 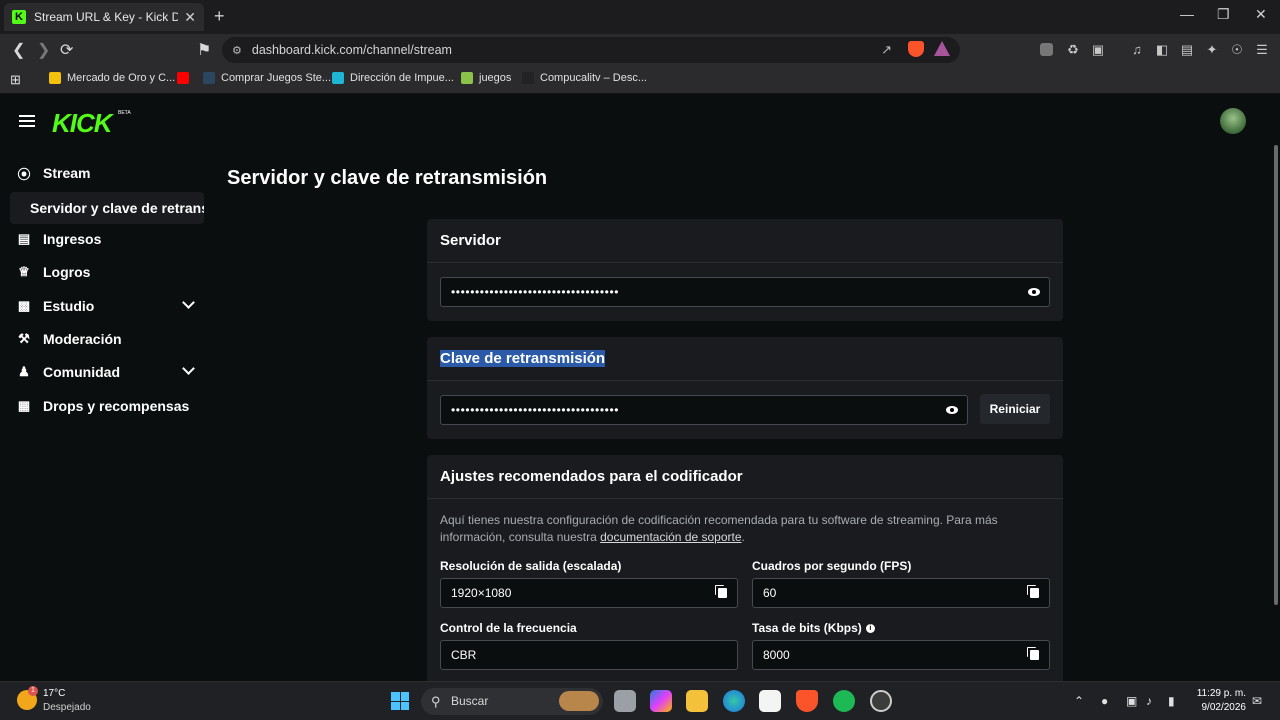 What do you see at coordinates (1187, 14) in the screenshot?
I see `minimize-icon: —` at bounding box center [1187, 14].